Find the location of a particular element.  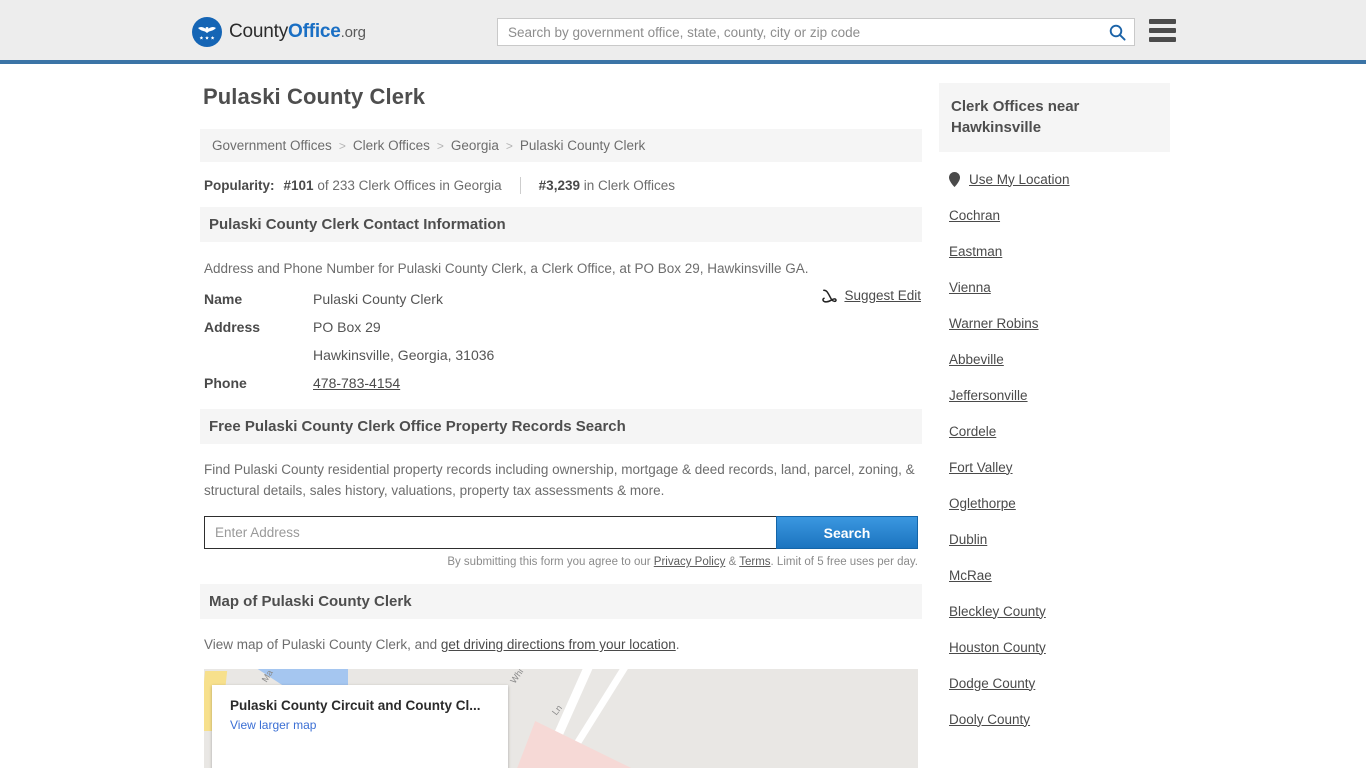

popularity-state-rank: #101 is located at coordinates (298, 185).